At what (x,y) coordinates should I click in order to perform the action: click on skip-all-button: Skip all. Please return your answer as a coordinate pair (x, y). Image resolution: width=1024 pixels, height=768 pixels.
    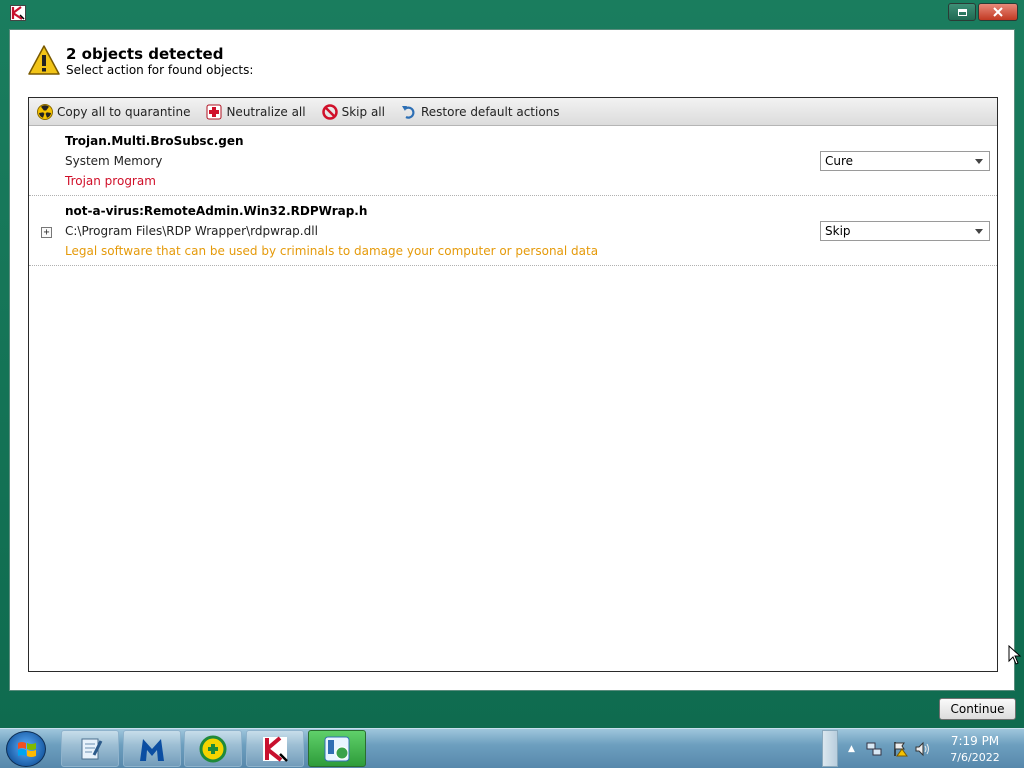
    Looking at the image, I should click on (353, 111).